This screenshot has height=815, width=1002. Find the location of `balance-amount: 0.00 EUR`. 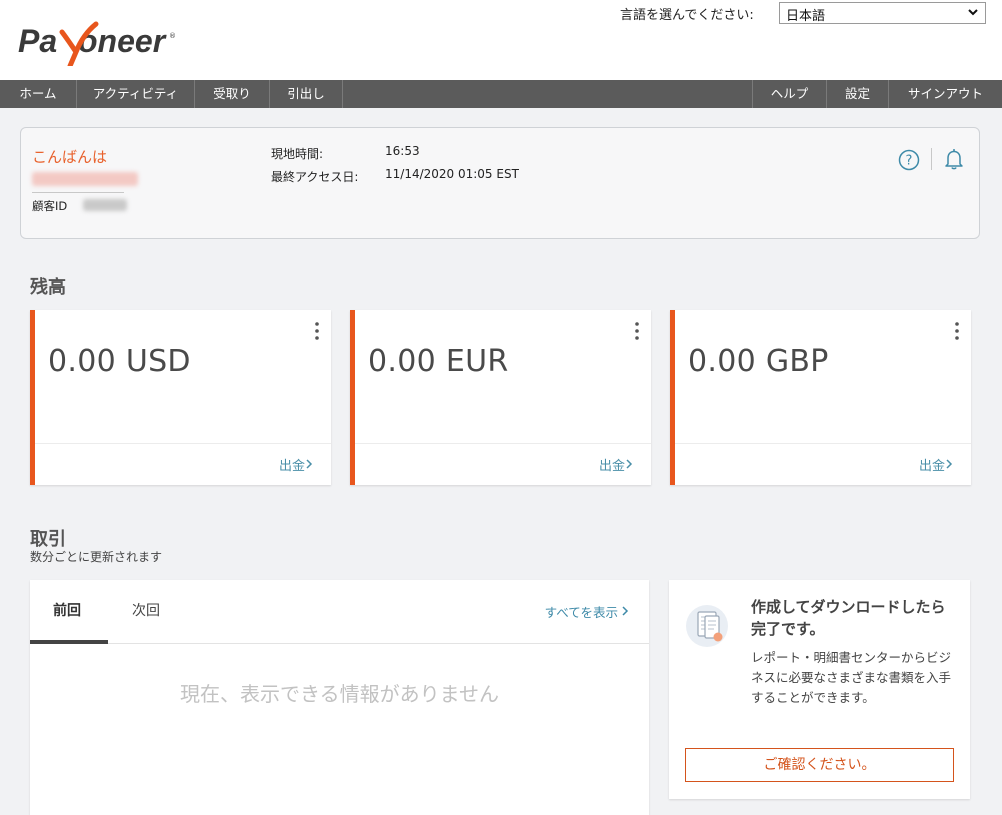

balance-amount: 0.00 EUR is located at coordinates (438, 361).